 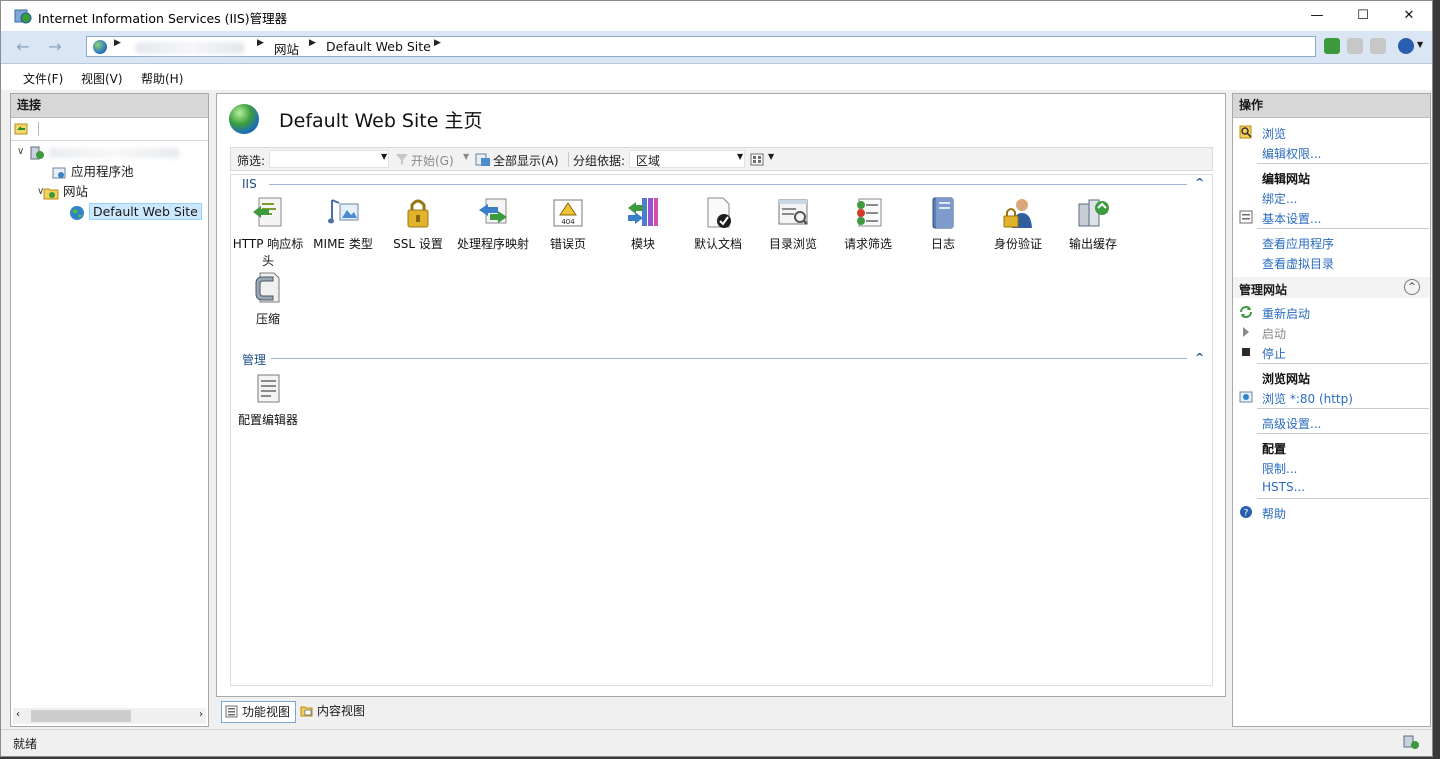 I want to click on connect-icon, so click(x=21, y=128).